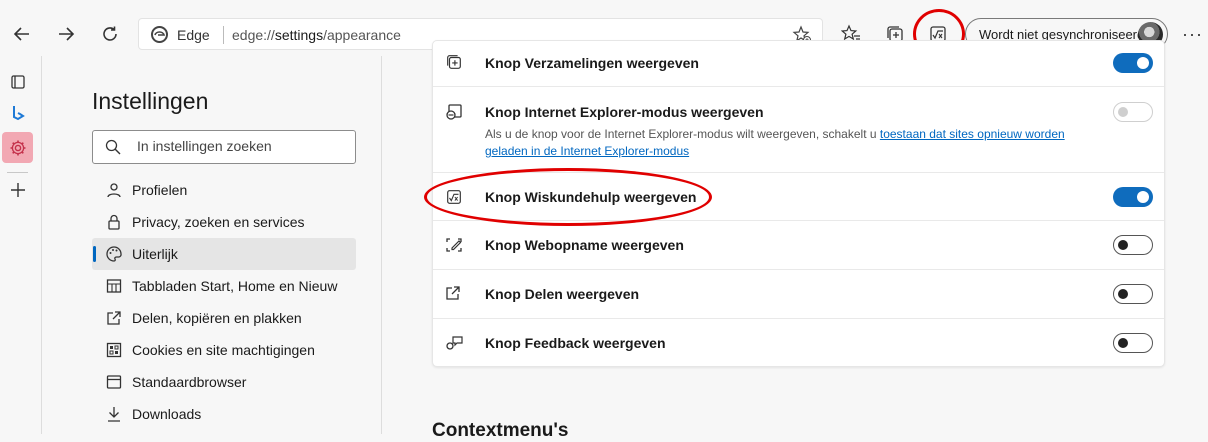 The height and width of the screenshot is (442, 1208). What do you see at coordinates (112, 222) in the screenshot?
I see `lock-icon` at bounding box center [112, 222].